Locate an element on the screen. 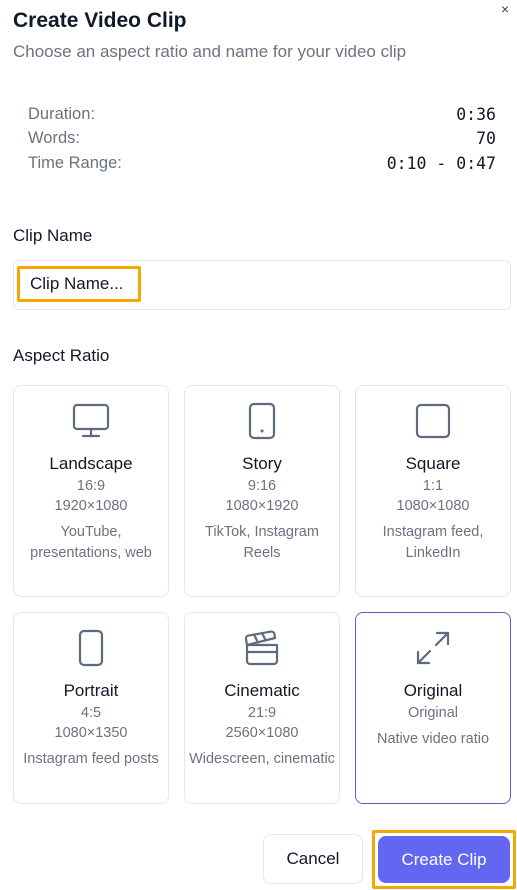  square-icon is located at coordinates (433, 421).